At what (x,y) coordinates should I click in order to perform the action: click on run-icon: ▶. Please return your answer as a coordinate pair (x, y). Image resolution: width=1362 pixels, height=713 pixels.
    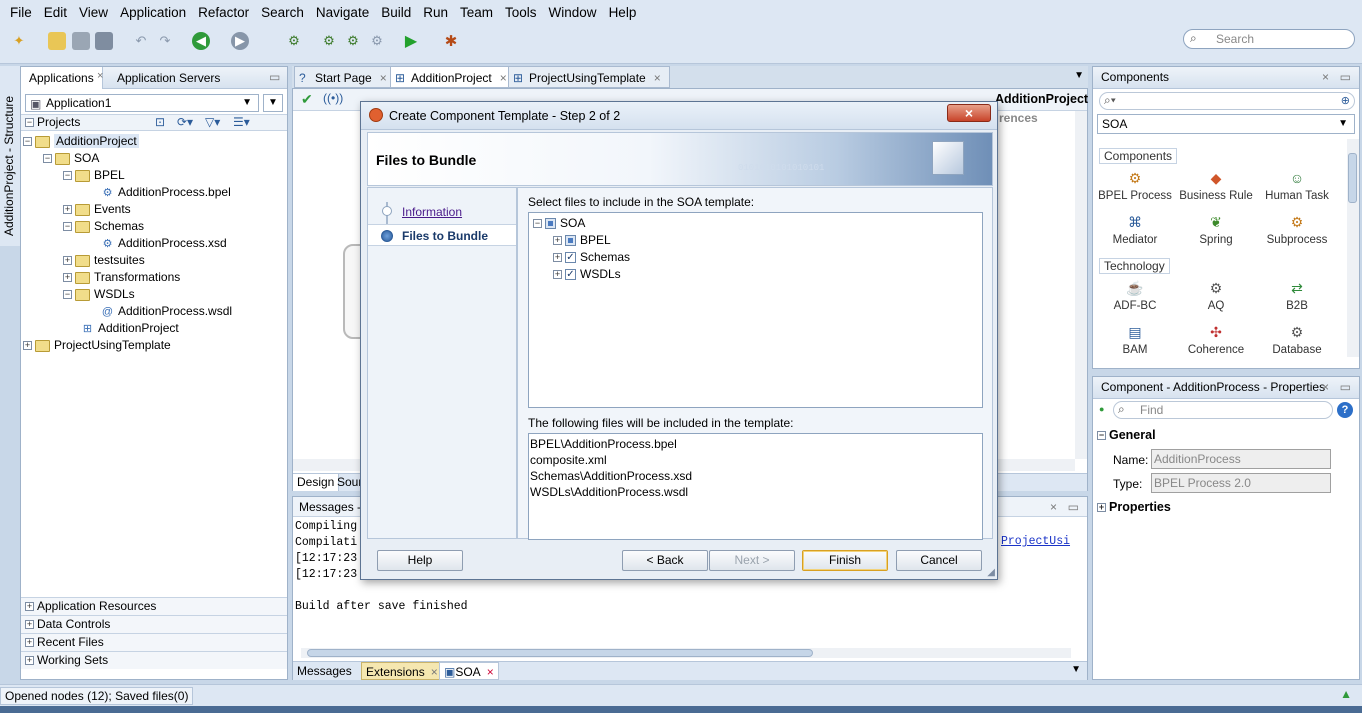
    Looking at the image, I should click on (411, 41).